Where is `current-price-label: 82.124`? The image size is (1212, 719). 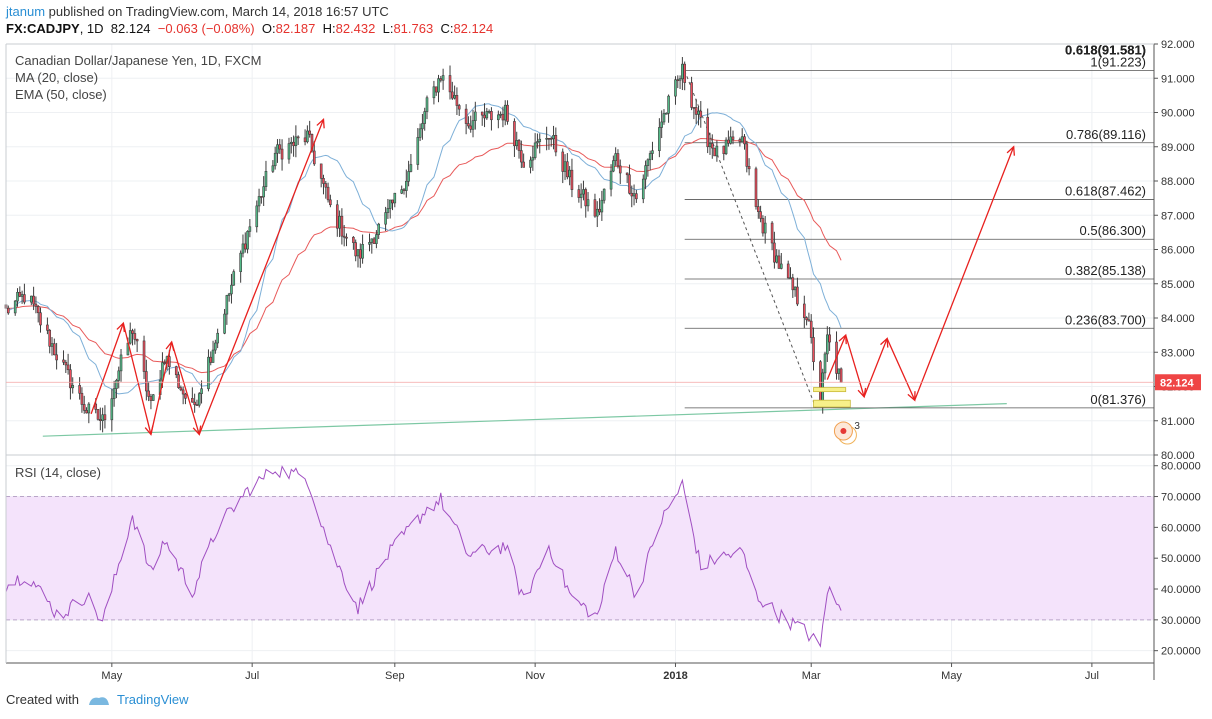
current-price-label: 82.124 is located at coordinates (1177, 383).